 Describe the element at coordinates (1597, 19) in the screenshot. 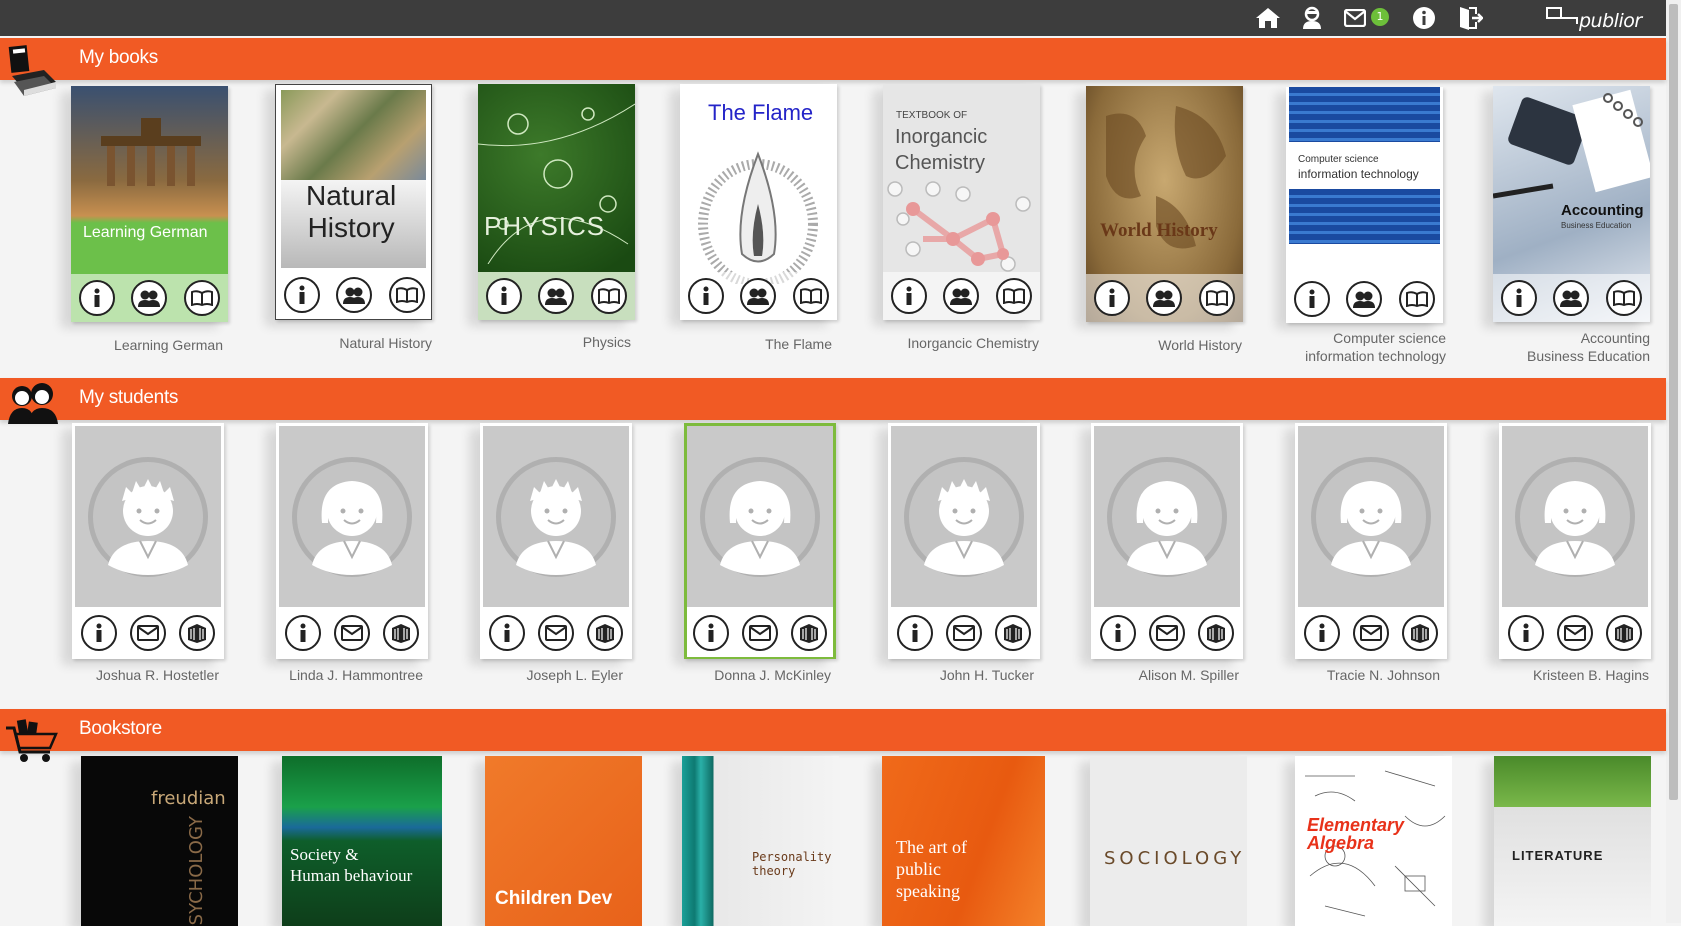

I see `publior-logo: publior` at that location.